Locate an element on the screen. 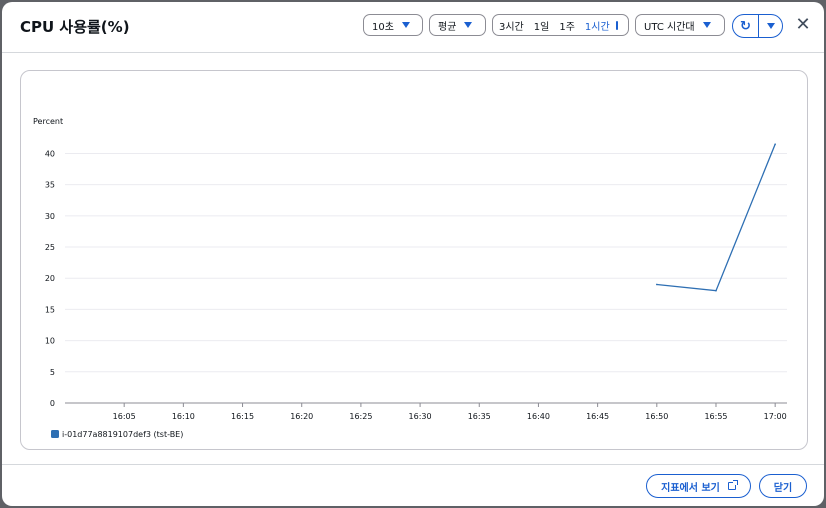 The image size is (826, 508). calendar-icon is located at coordinates (616, 25).